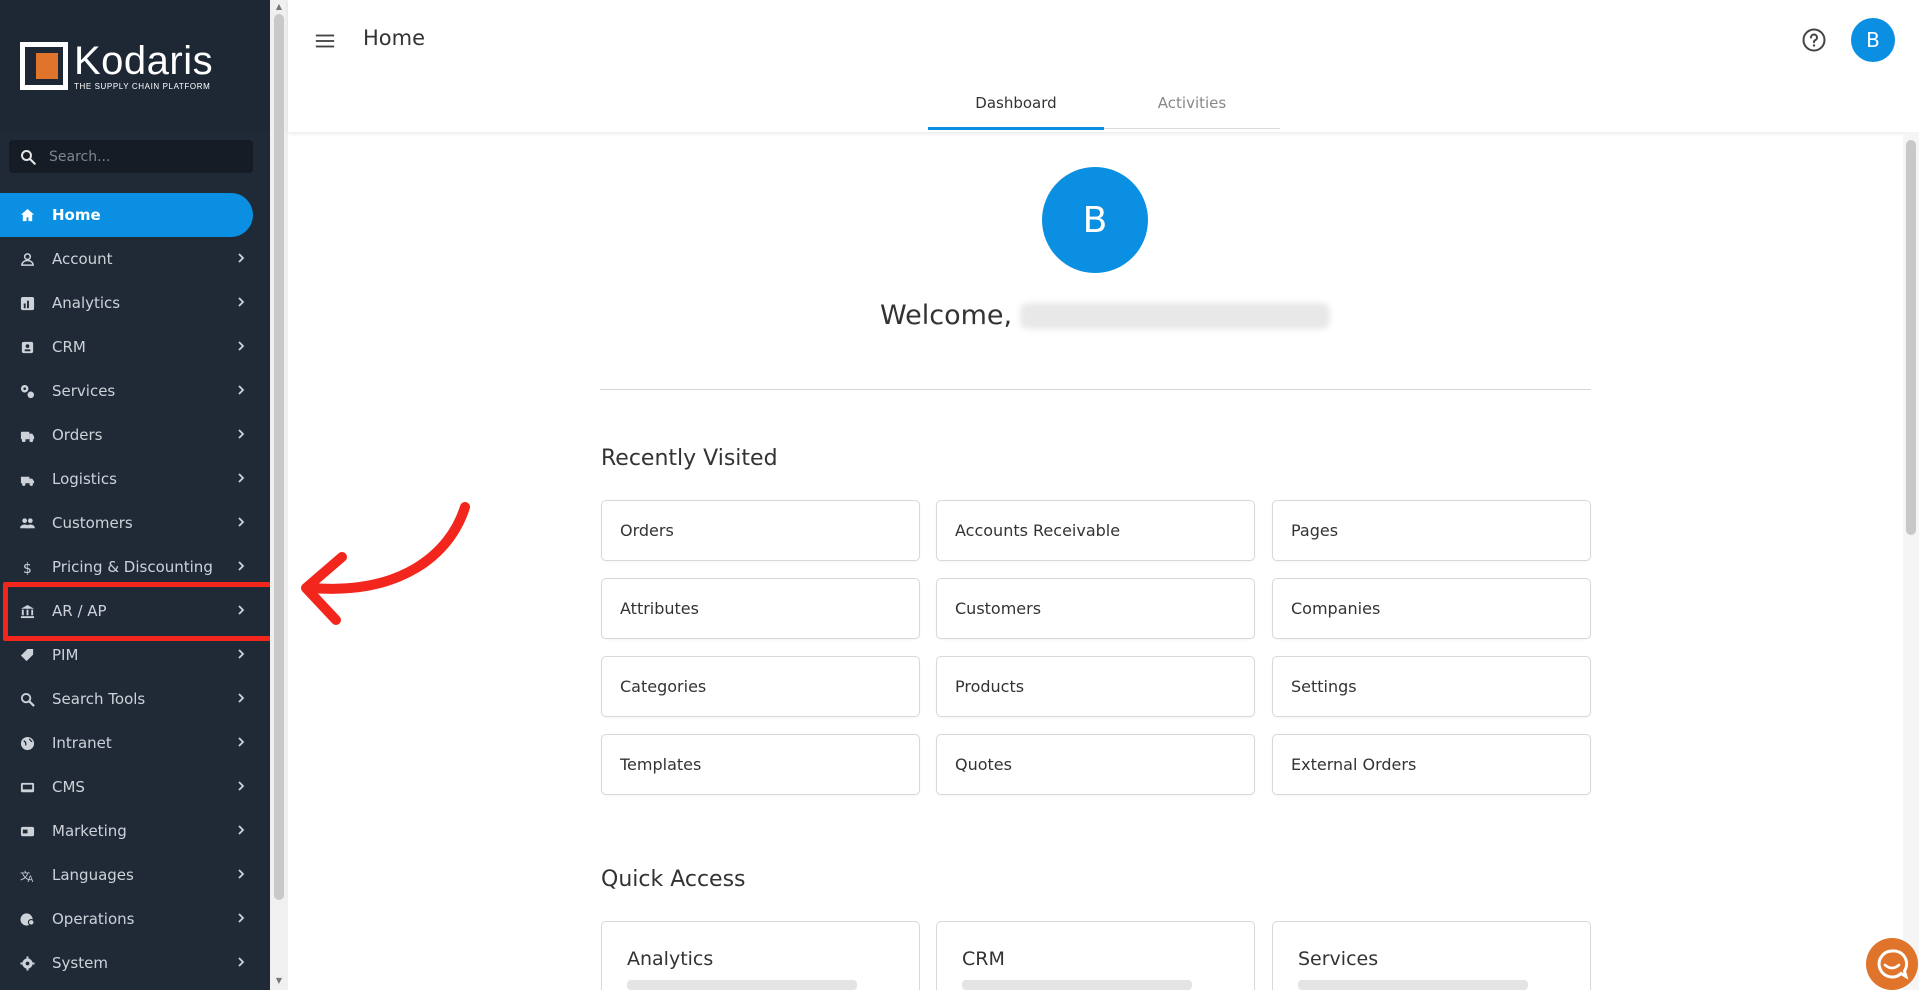  What do you see at coordinates (946, 315) in the screenshot?
I see `welcome-text: Welcome,` at bounding box center [946, 315].